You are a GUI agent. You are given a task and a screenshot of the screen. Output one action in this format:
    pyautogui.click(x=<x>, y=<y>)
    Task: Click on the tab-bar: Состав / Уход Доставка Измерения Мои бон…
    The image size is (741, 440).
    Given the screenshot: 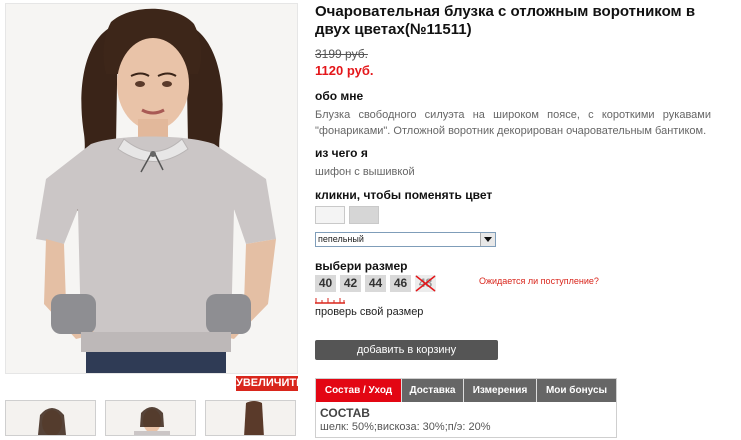 What is the action you would take?
    pyautogui.click(x=466, y=390)
    